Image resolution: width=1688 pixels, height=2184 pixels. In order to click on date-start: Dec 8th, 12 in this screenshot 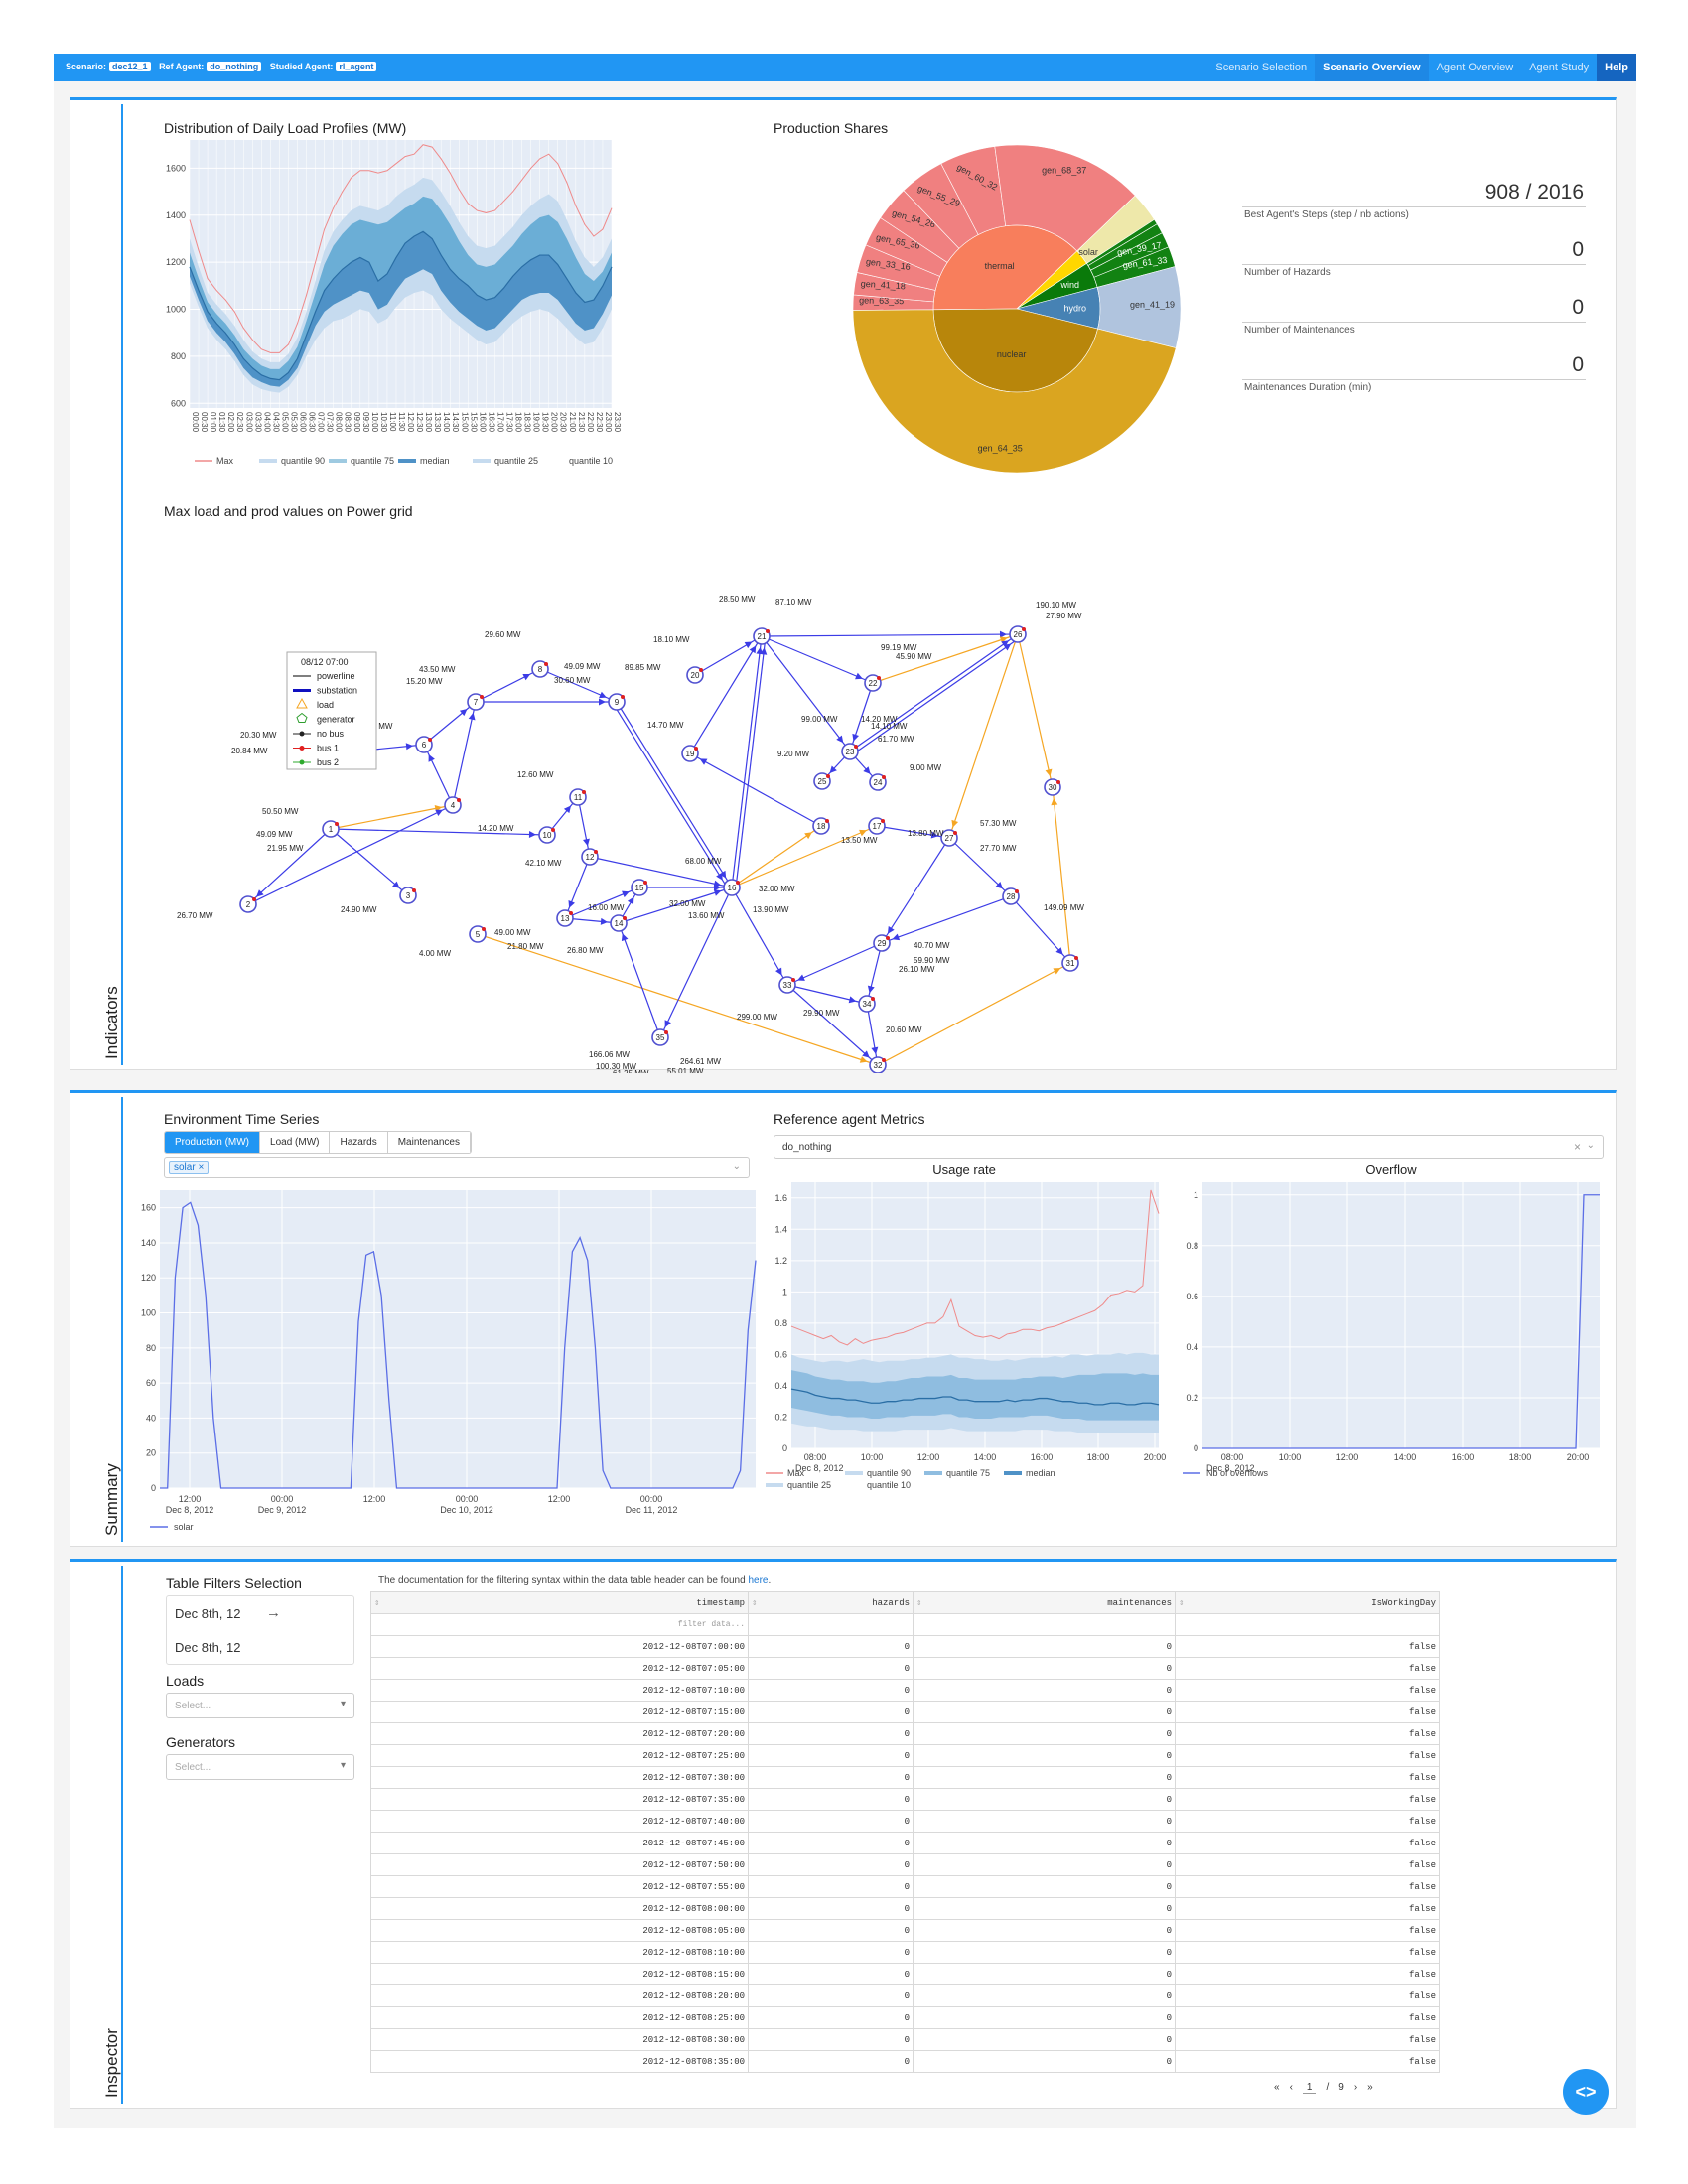, I will do `click(208, 1613)`.